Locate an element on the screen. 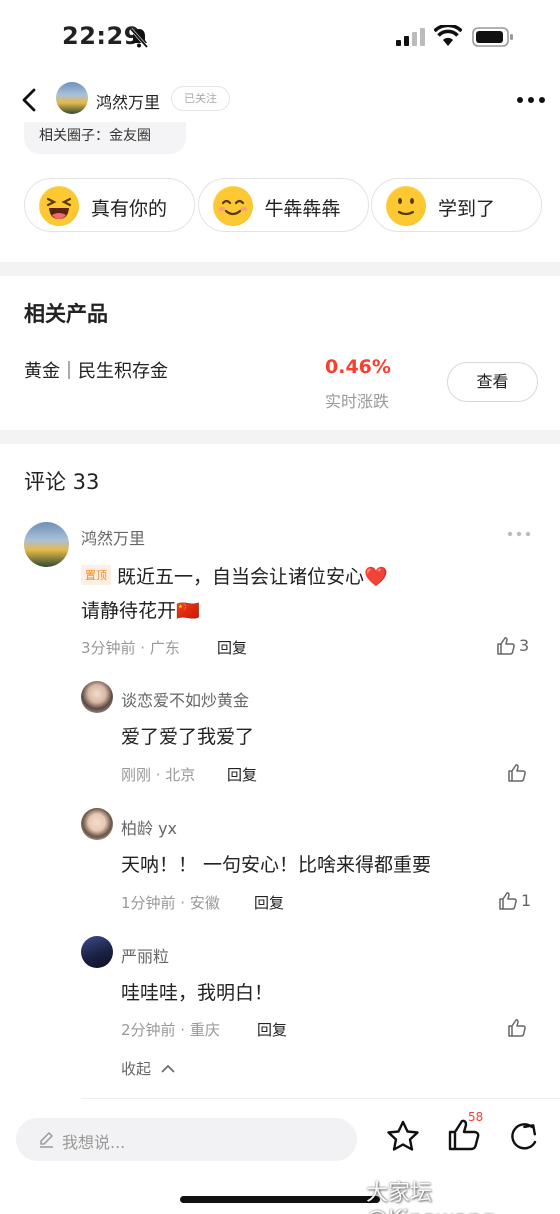  follow-button: 已关注 is located at coordinates (200, 98).